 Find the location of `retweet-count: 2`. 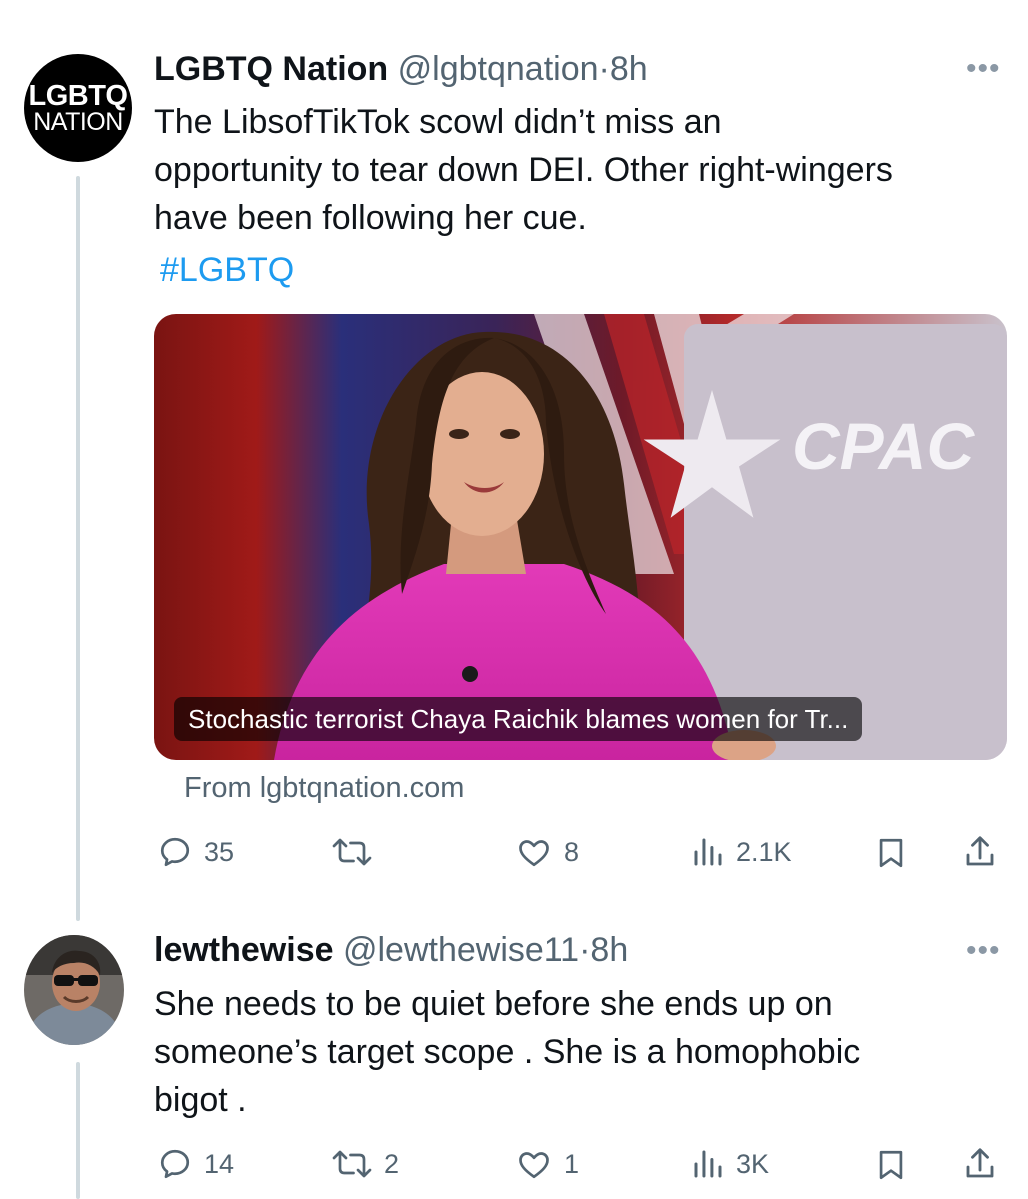

retweet-count: 2 is located at coordinates (392, 1163).